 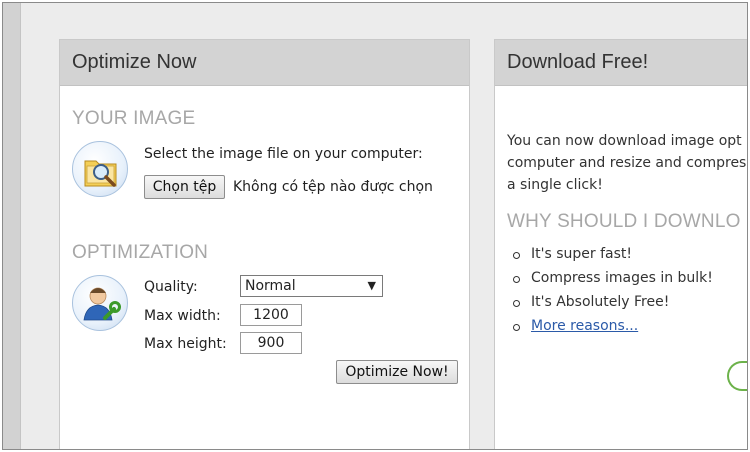 What do you see at coordinates (171, 287) in the screenshot?
I see `quality-label: Quality:` at bounding box center [171, 287].